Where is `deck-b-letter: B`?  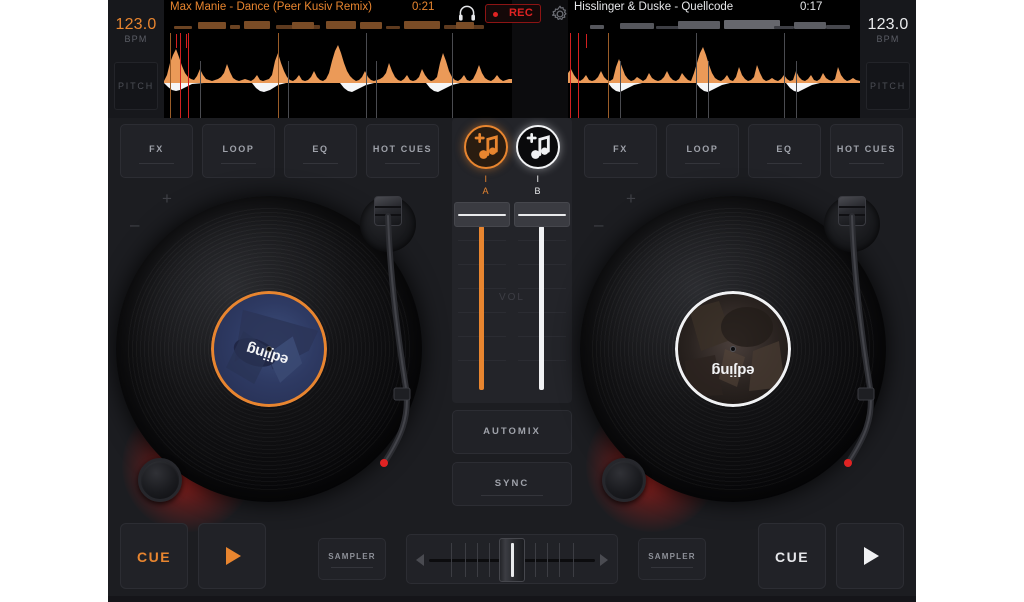 deck-b-letter: B is located at coordinates (538, 191).